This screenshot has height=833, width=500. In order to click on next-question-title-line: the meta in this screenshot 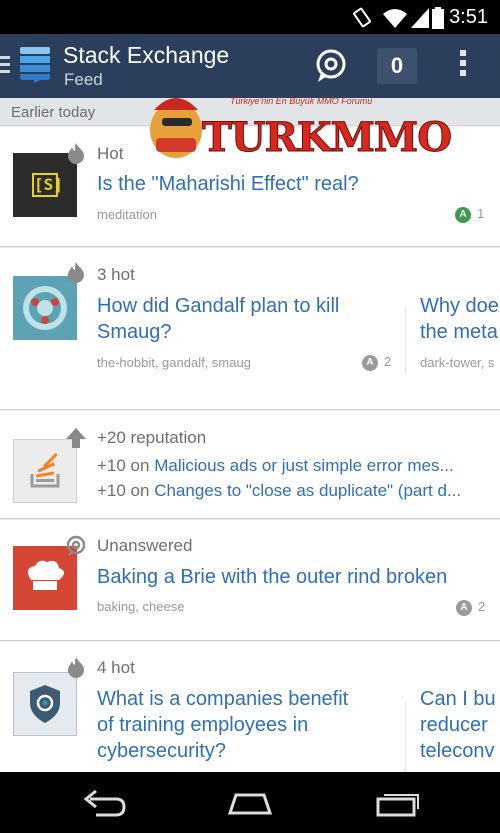, I will do `click(459, 332)`.